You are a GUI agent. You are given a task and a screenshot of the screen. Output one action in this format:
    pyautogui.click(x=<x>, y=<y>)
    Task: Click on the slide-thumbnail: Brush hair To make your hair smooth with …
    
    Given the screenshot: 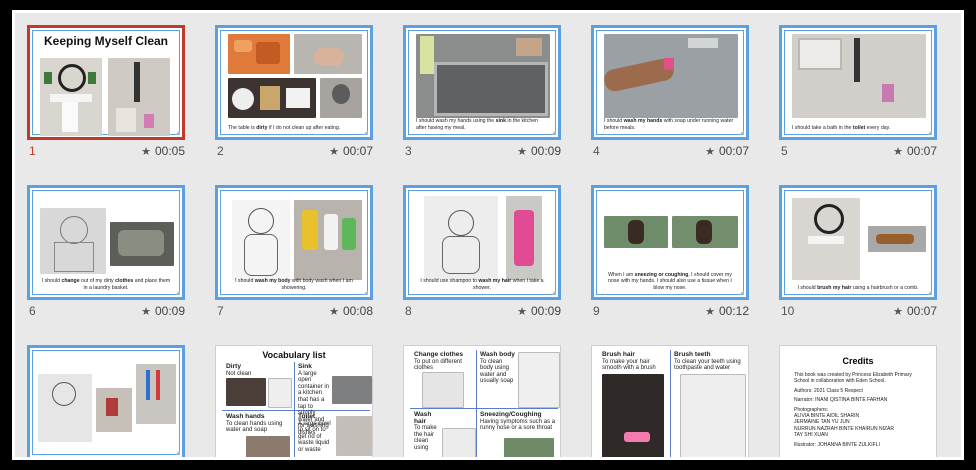 What is the action you would take?
    pyautogui.click(x=670, y=401)
    